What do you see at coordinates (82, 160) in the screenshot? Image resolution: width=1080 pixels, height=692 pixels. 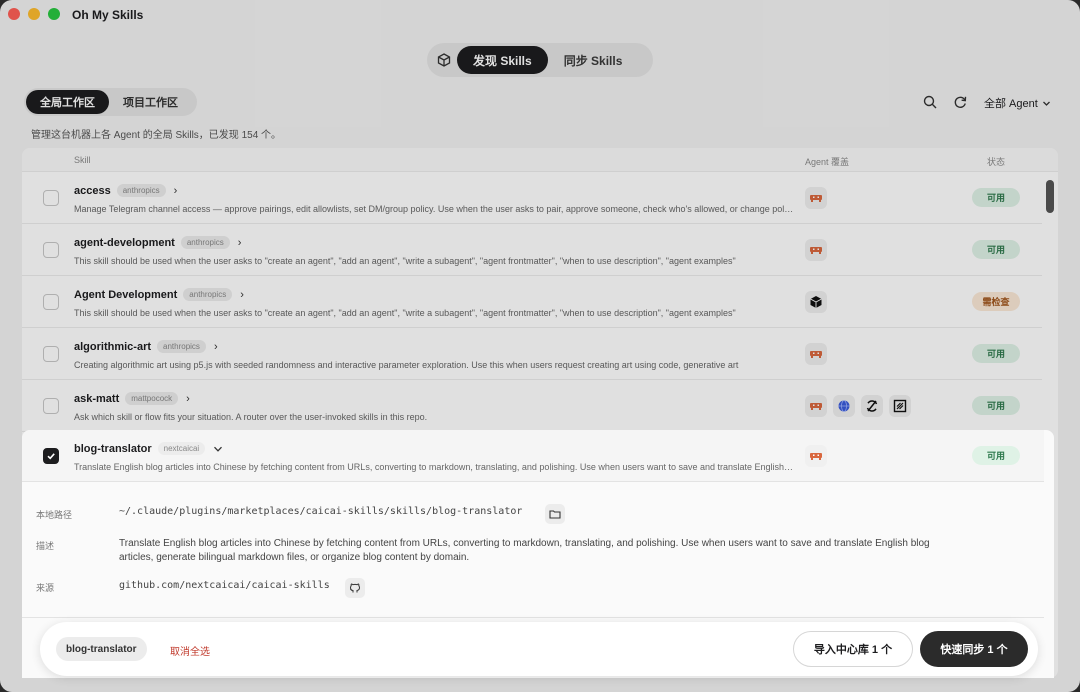 I see `column-header-skill: Skill` at bounding box center [82, 160].